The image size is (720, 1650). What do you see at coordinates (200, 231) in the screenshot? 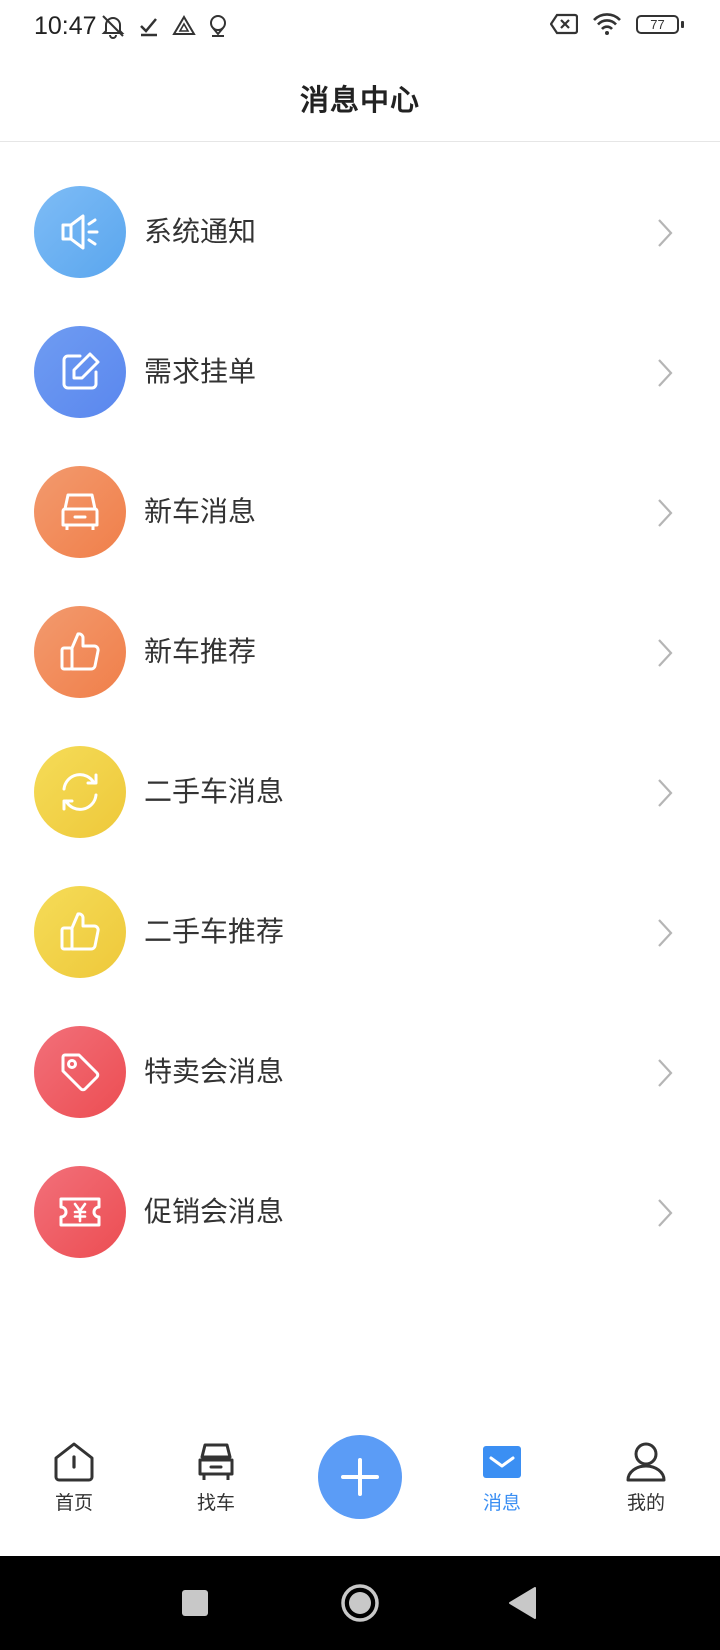
I see `message-label: 系统通知` at bounding box center [200, 231].